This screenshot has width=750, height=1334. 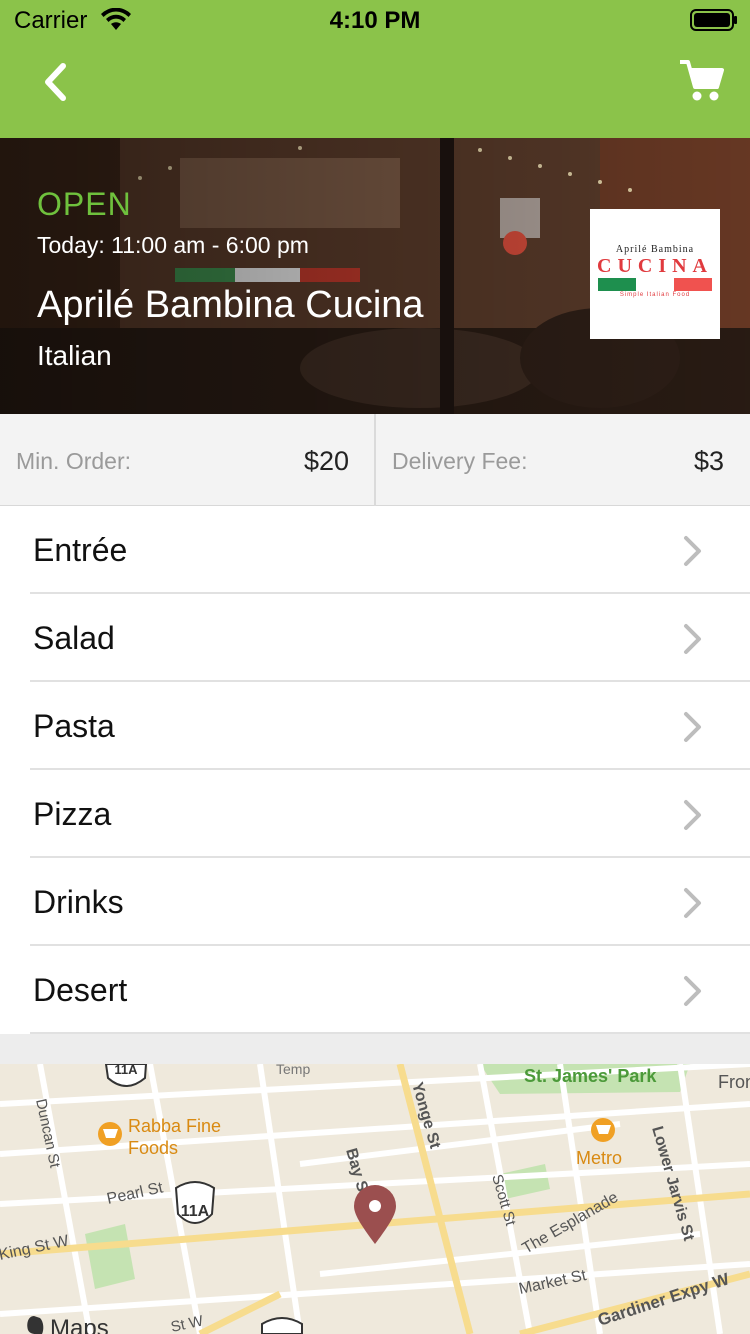 What do you see at coordinates (74, 638) in the screenshot?
I see `menu-item-label: Salad` at bounding box center [74, 638].